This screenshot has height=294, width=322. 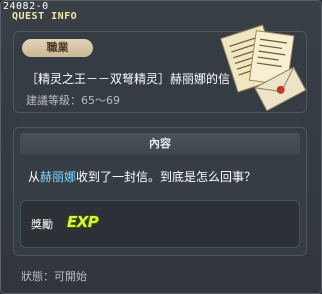 What do you see at coordinates (83, 222) in the screenshot?
I see `exp-icon: EXP` at bounding box center [83, 222].